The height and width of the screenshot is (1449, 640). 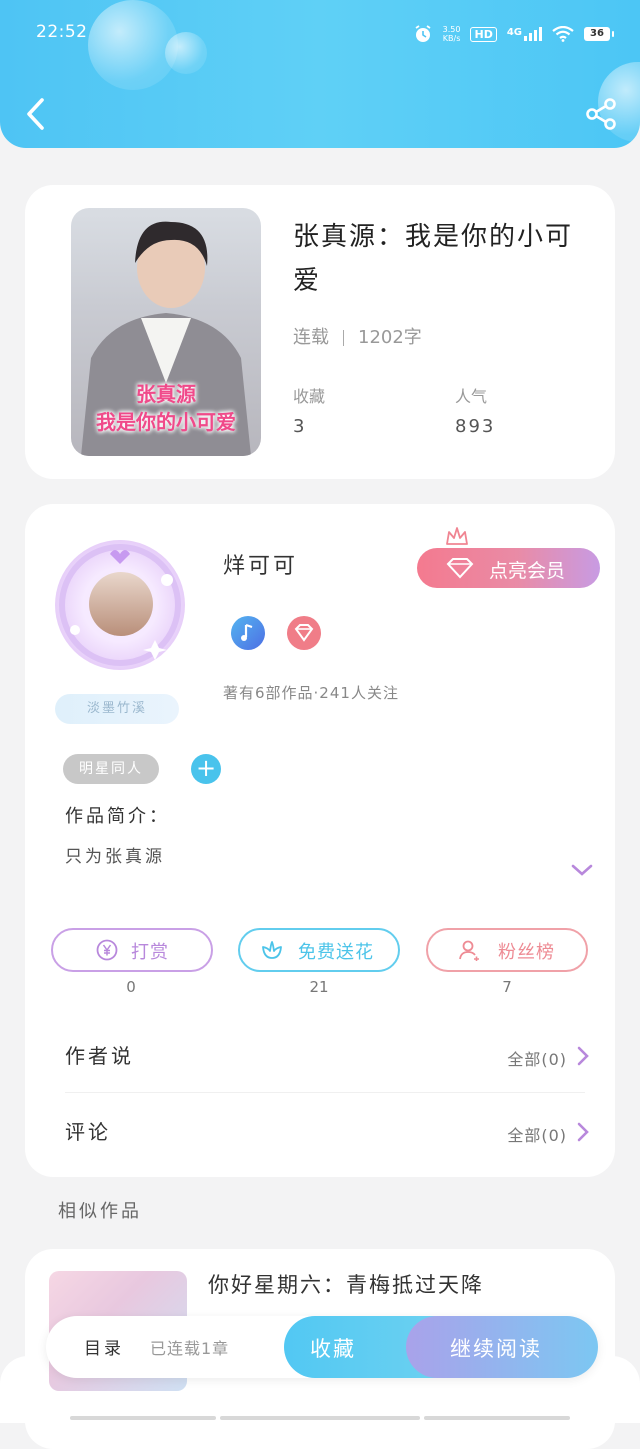 What do you see at coordinates (423, 33) in the screenshot?
I see `alarm-icon` at bounding box center [423, 33].